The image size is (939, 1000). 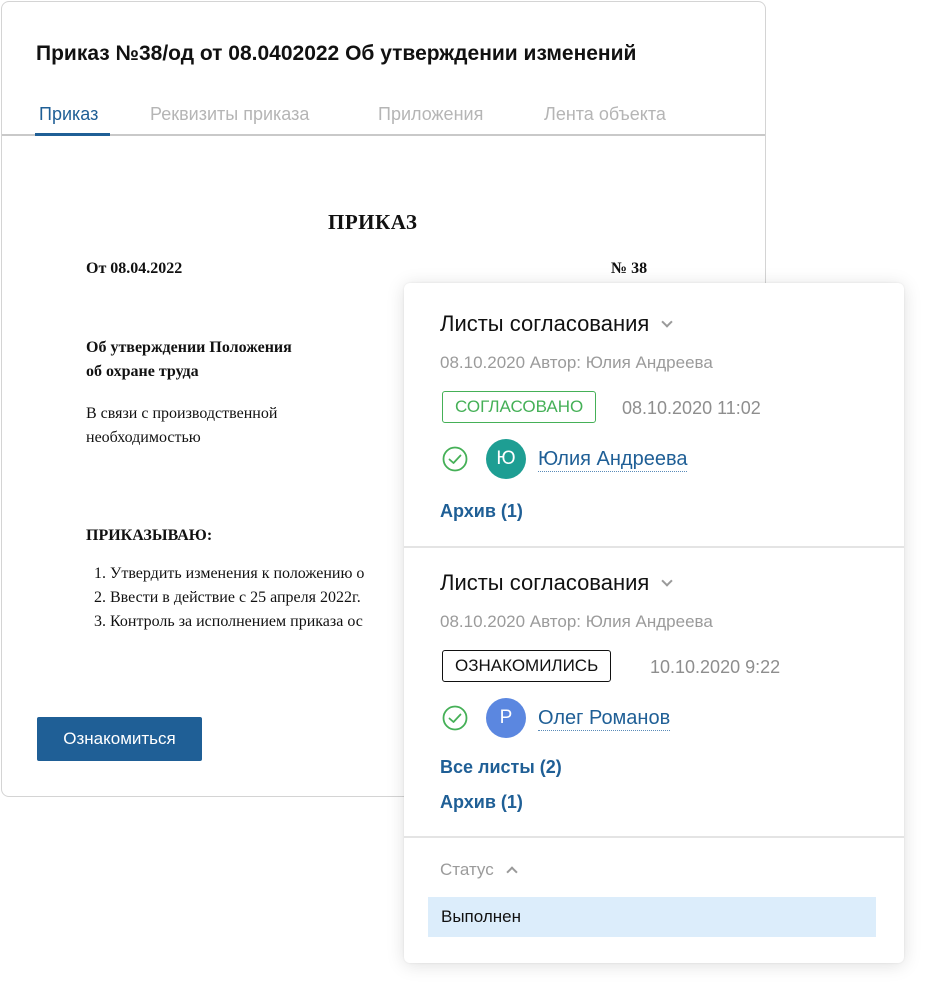 What do you see at coordinates (229, 573) in the screenshot?
I see `list-item: 1. Утвердить изменения к положению о` at bounding box center [229, 573].